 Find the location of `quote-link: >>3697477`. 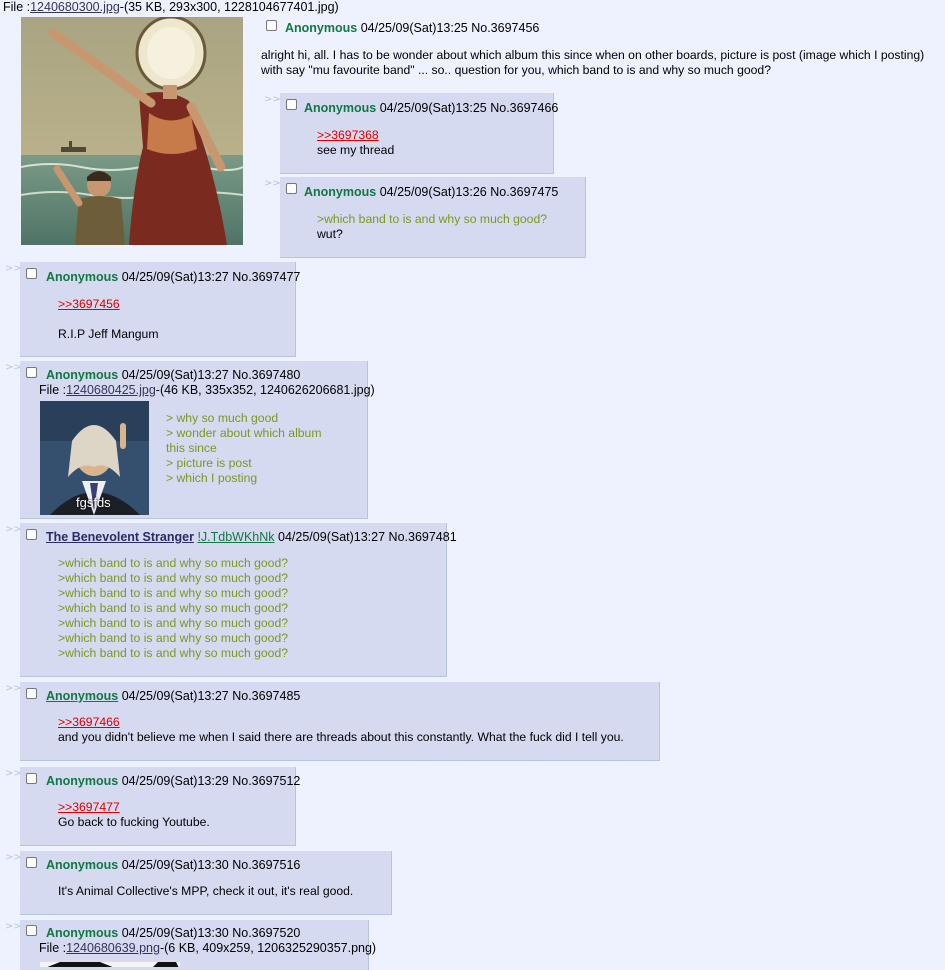

quote-link: >>3697477 is located at coordinates (134, 807).